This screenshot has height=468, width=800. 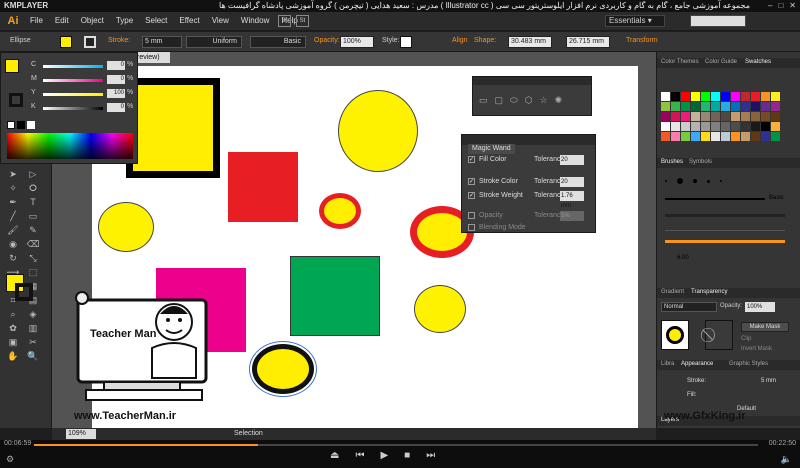 I want to click on opacity-label: Opacity:, so click(x=327, y=40).